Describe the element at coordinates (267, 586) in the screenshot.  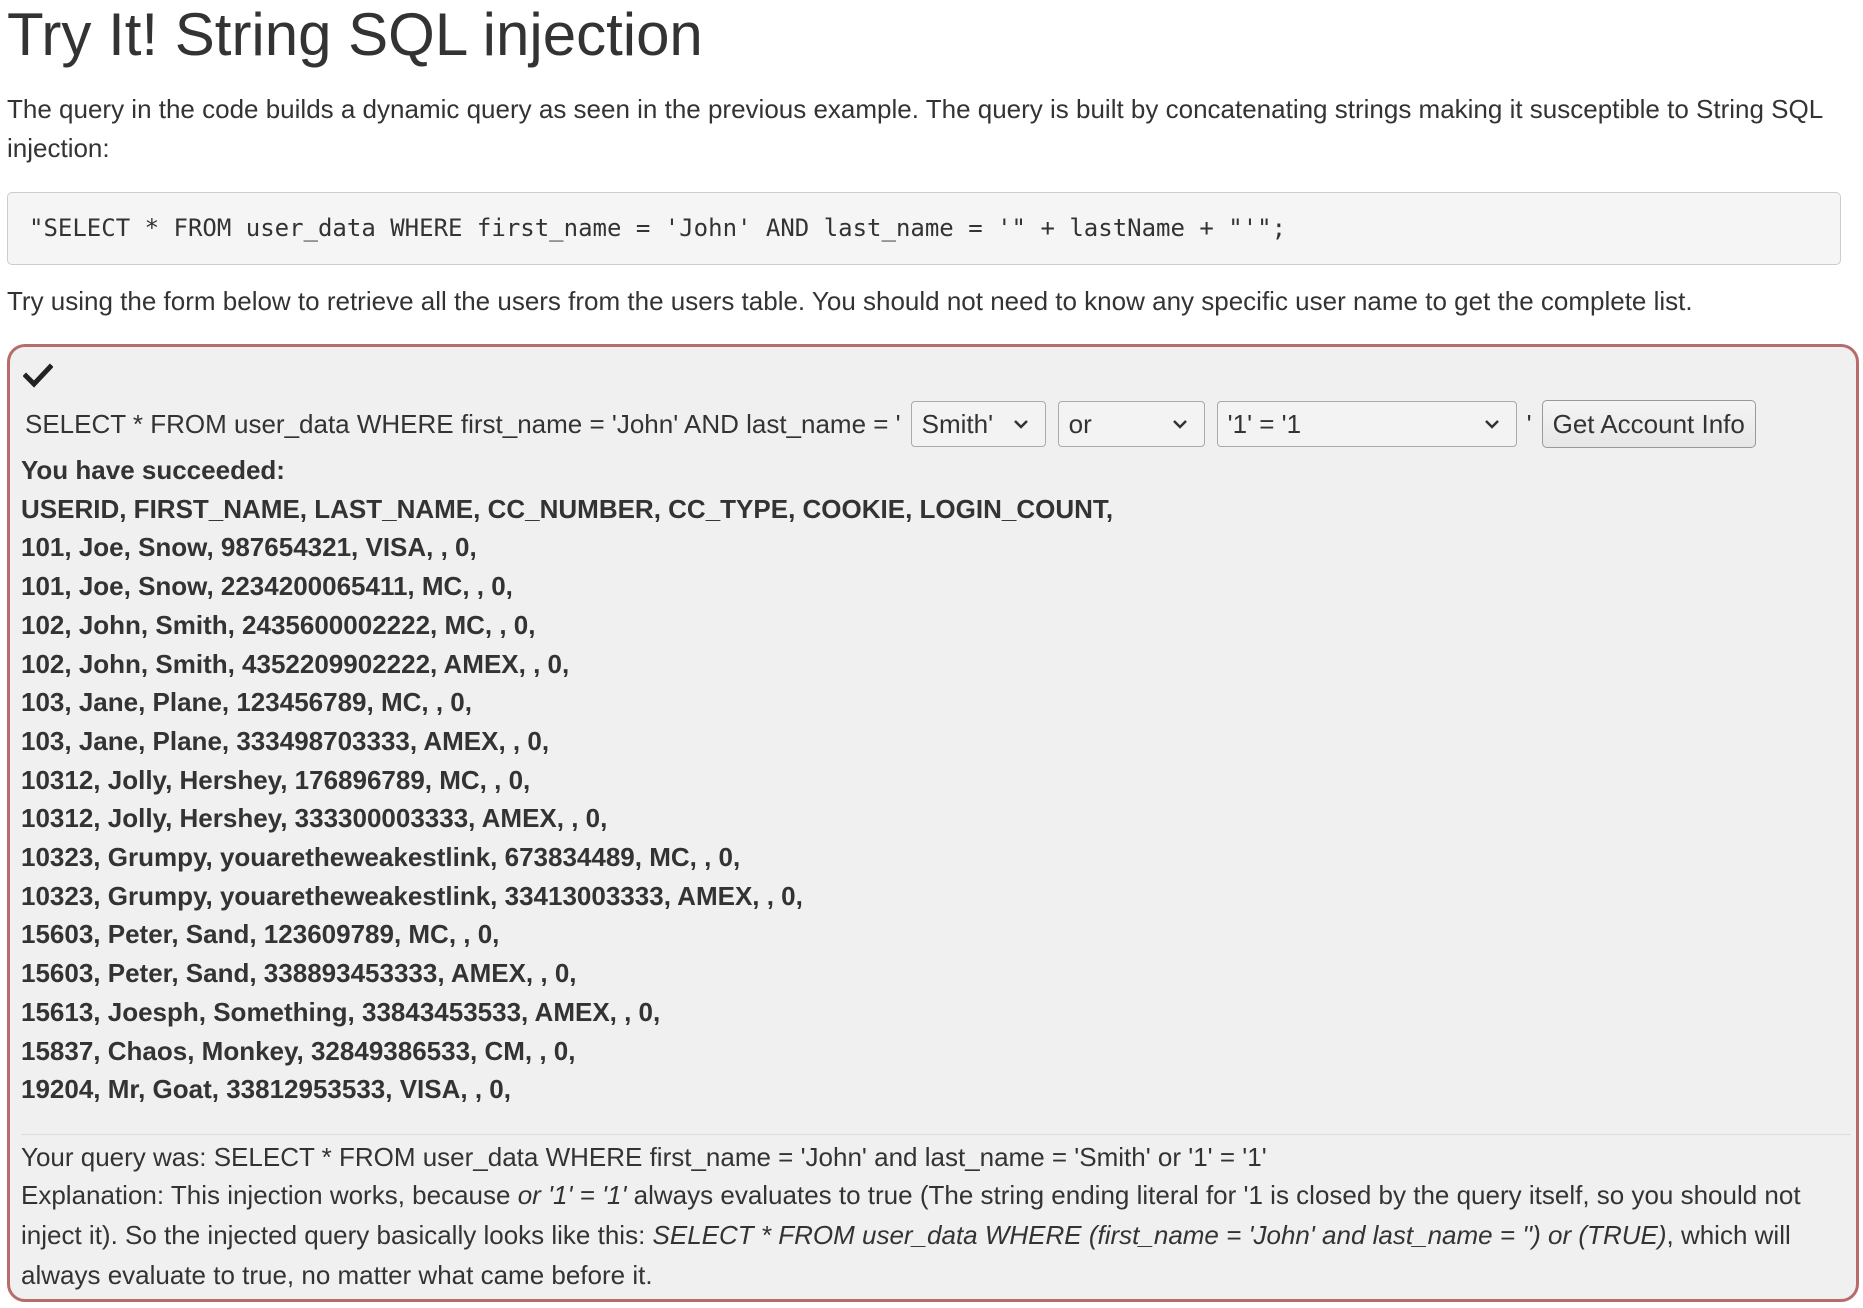
I see `result-row: 101, Joe, Snow, 2234200065411, MC, , 0,` at that location.